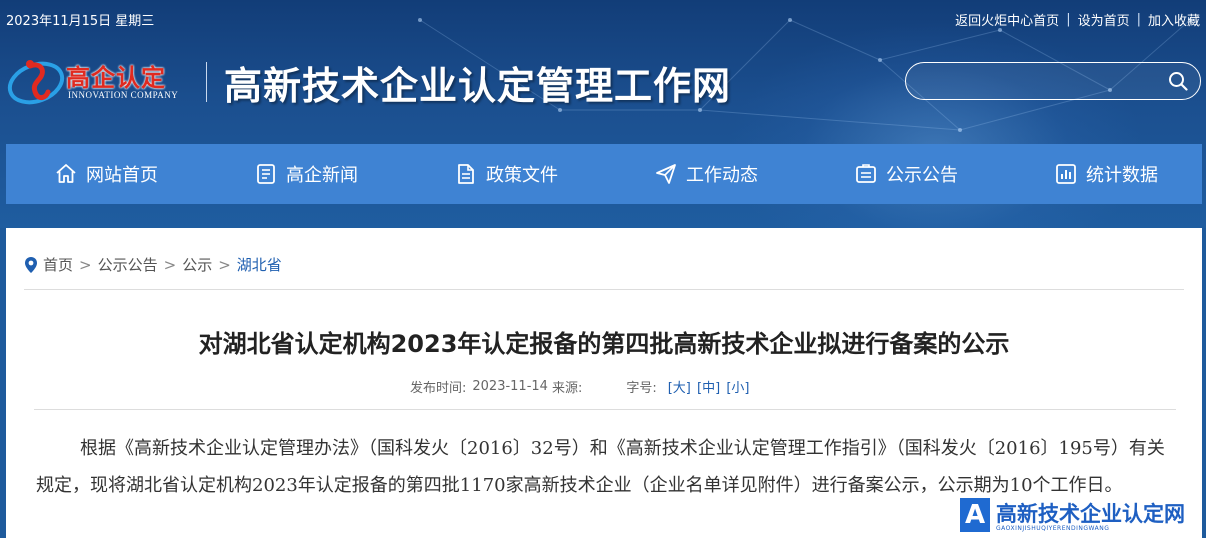 The height and width of the screenshot is (538, 1206). I want to click on chart-icon, so click(1066, 174).